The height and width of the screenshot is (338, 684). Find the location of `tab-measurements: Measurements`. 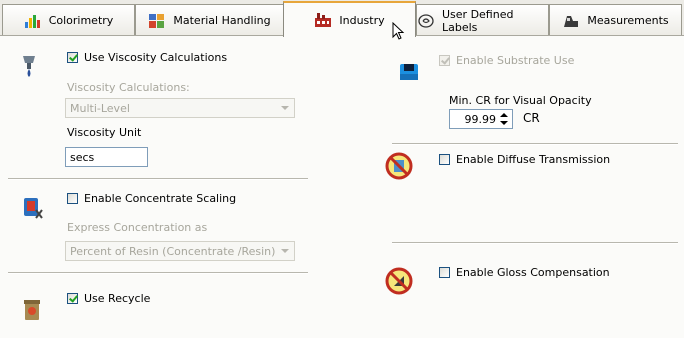

tab-measurements: Measurements is located at coordinates (615, 20).